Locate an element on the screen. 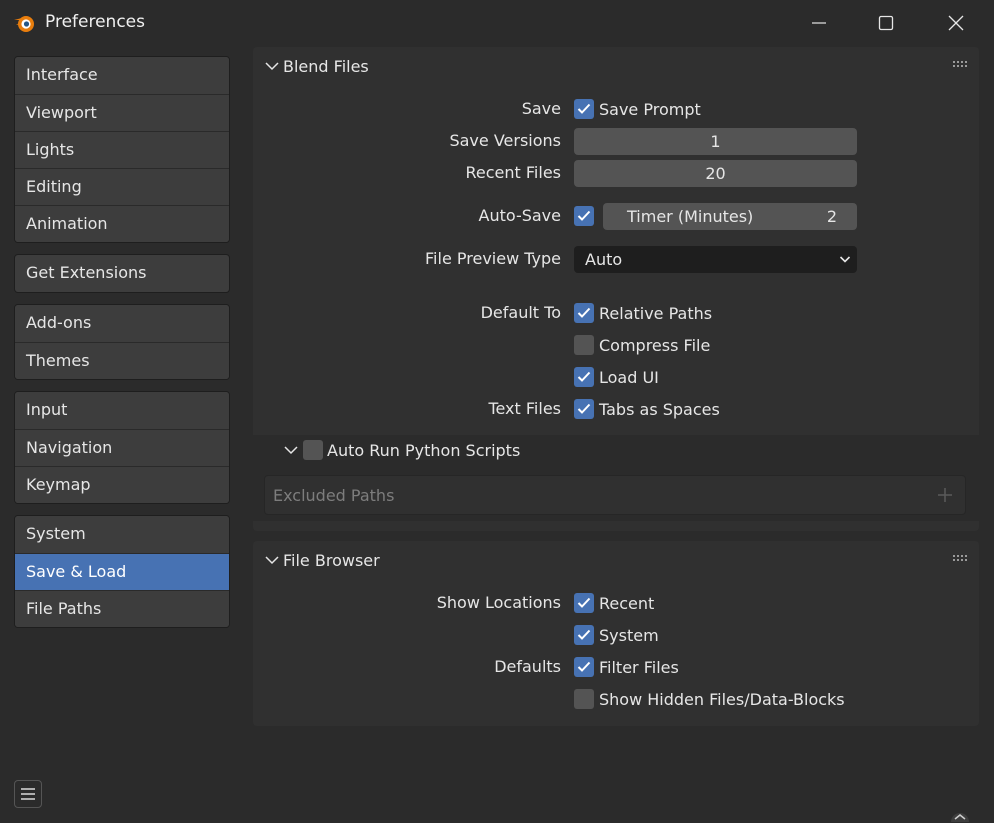 The height and width of the screenshot is (823, 994). file-browser-header: File Browser is located at coordinates (616, 560).